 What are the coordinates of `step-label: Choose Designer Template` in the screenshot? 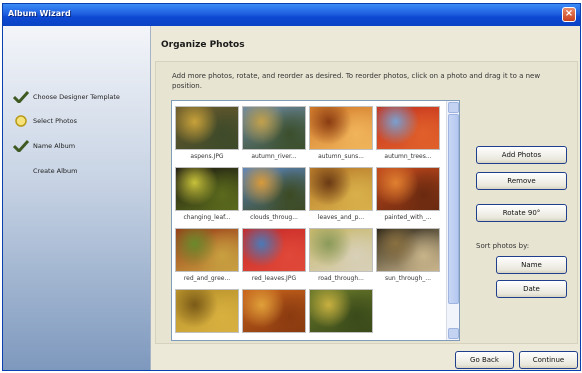 It's located at (76, 97).